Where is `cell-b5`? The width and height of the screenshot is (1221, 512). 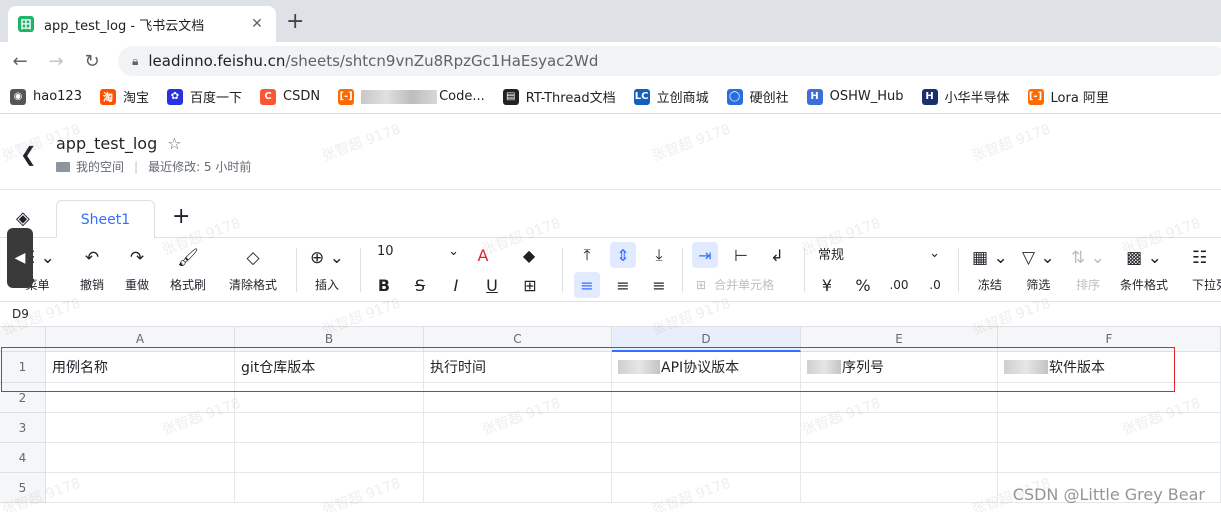 cell-b5 is located at coordinates (329, 488).